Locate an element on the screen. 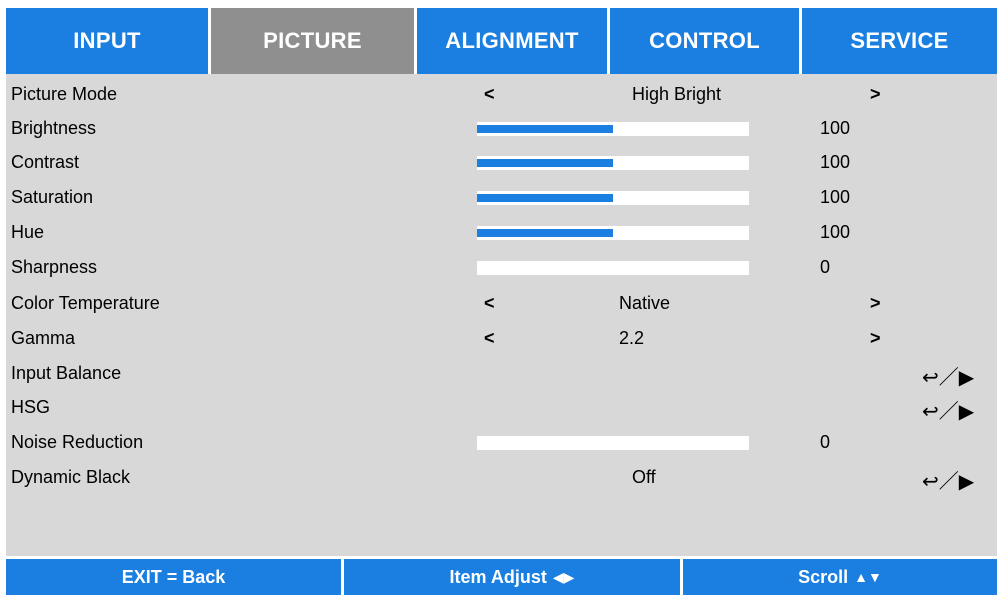  gamma-prev-arrow: < is located at coordinates (489, 338).